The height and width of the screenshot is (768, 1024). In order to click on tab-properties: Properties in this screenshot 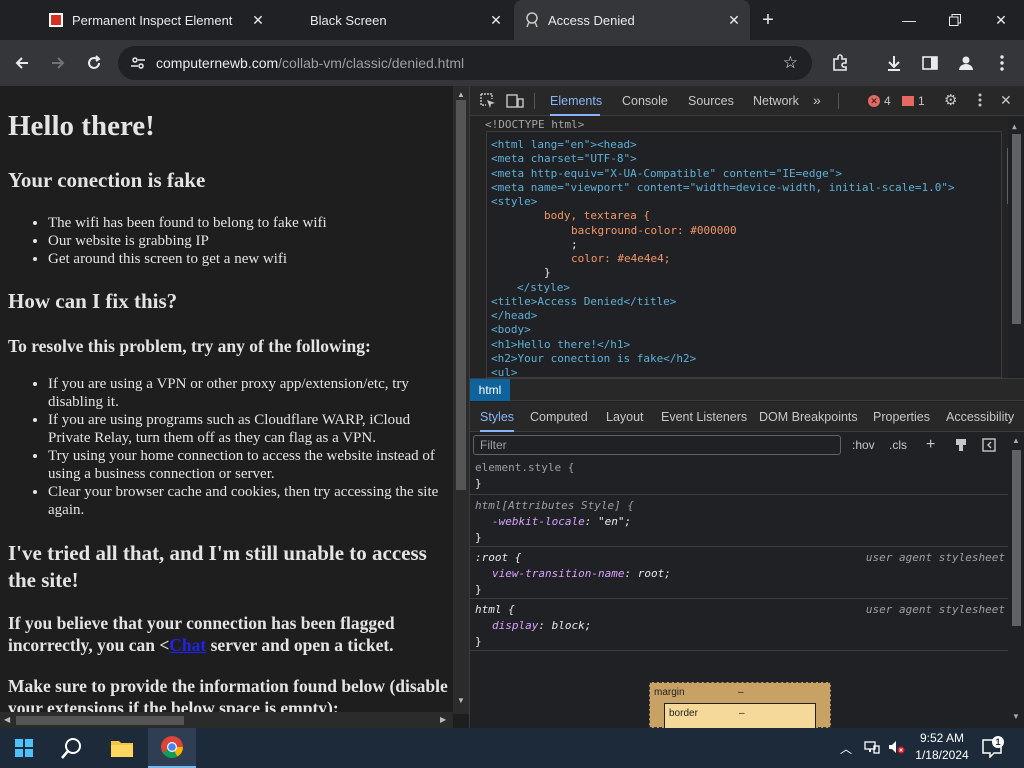, I will do `click(901, 417)`.